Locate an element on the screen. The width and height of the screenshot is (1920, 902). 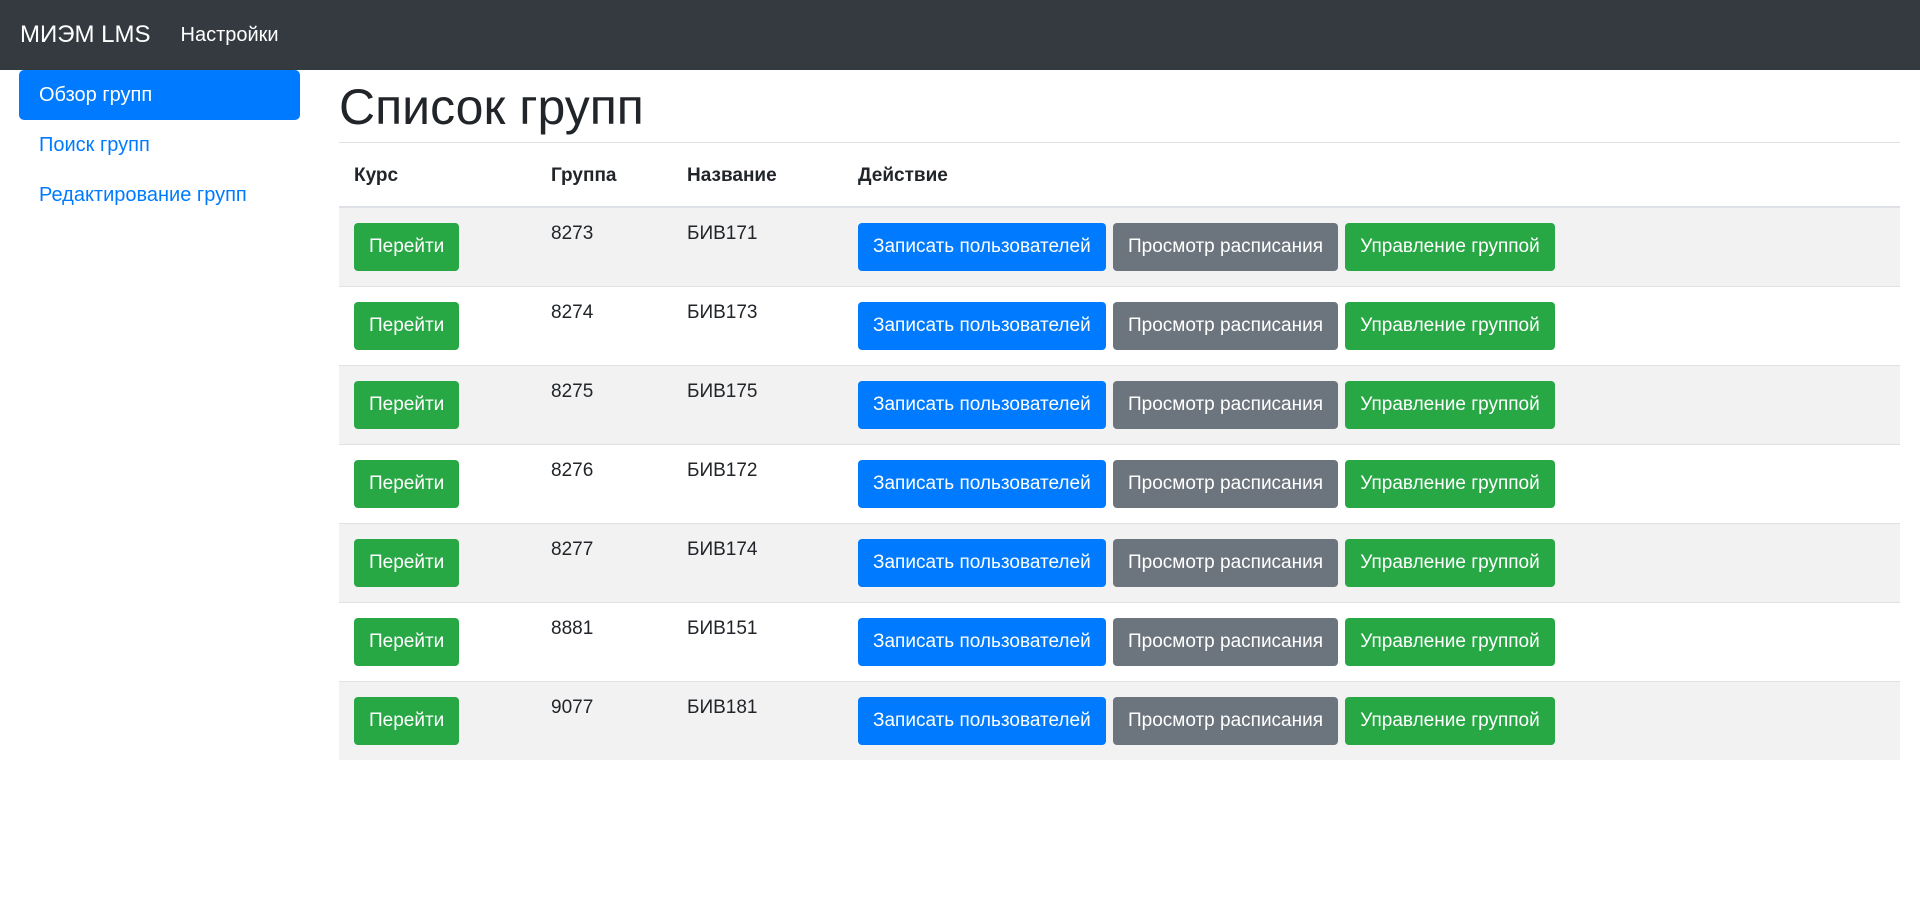
column-header-name: Название is located at coordinates (757, 176).